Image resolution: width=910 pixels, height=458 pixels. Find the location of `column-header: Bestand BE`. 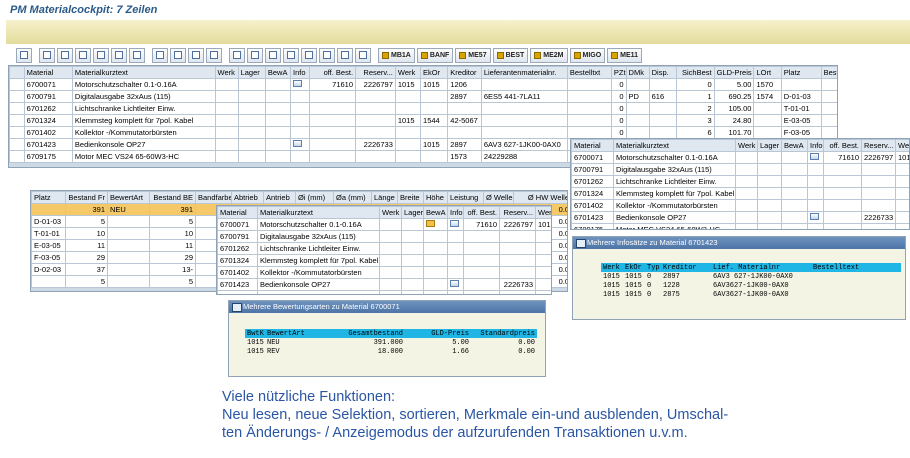

column-header: Bestand BE is located at coordinates (172, 197).